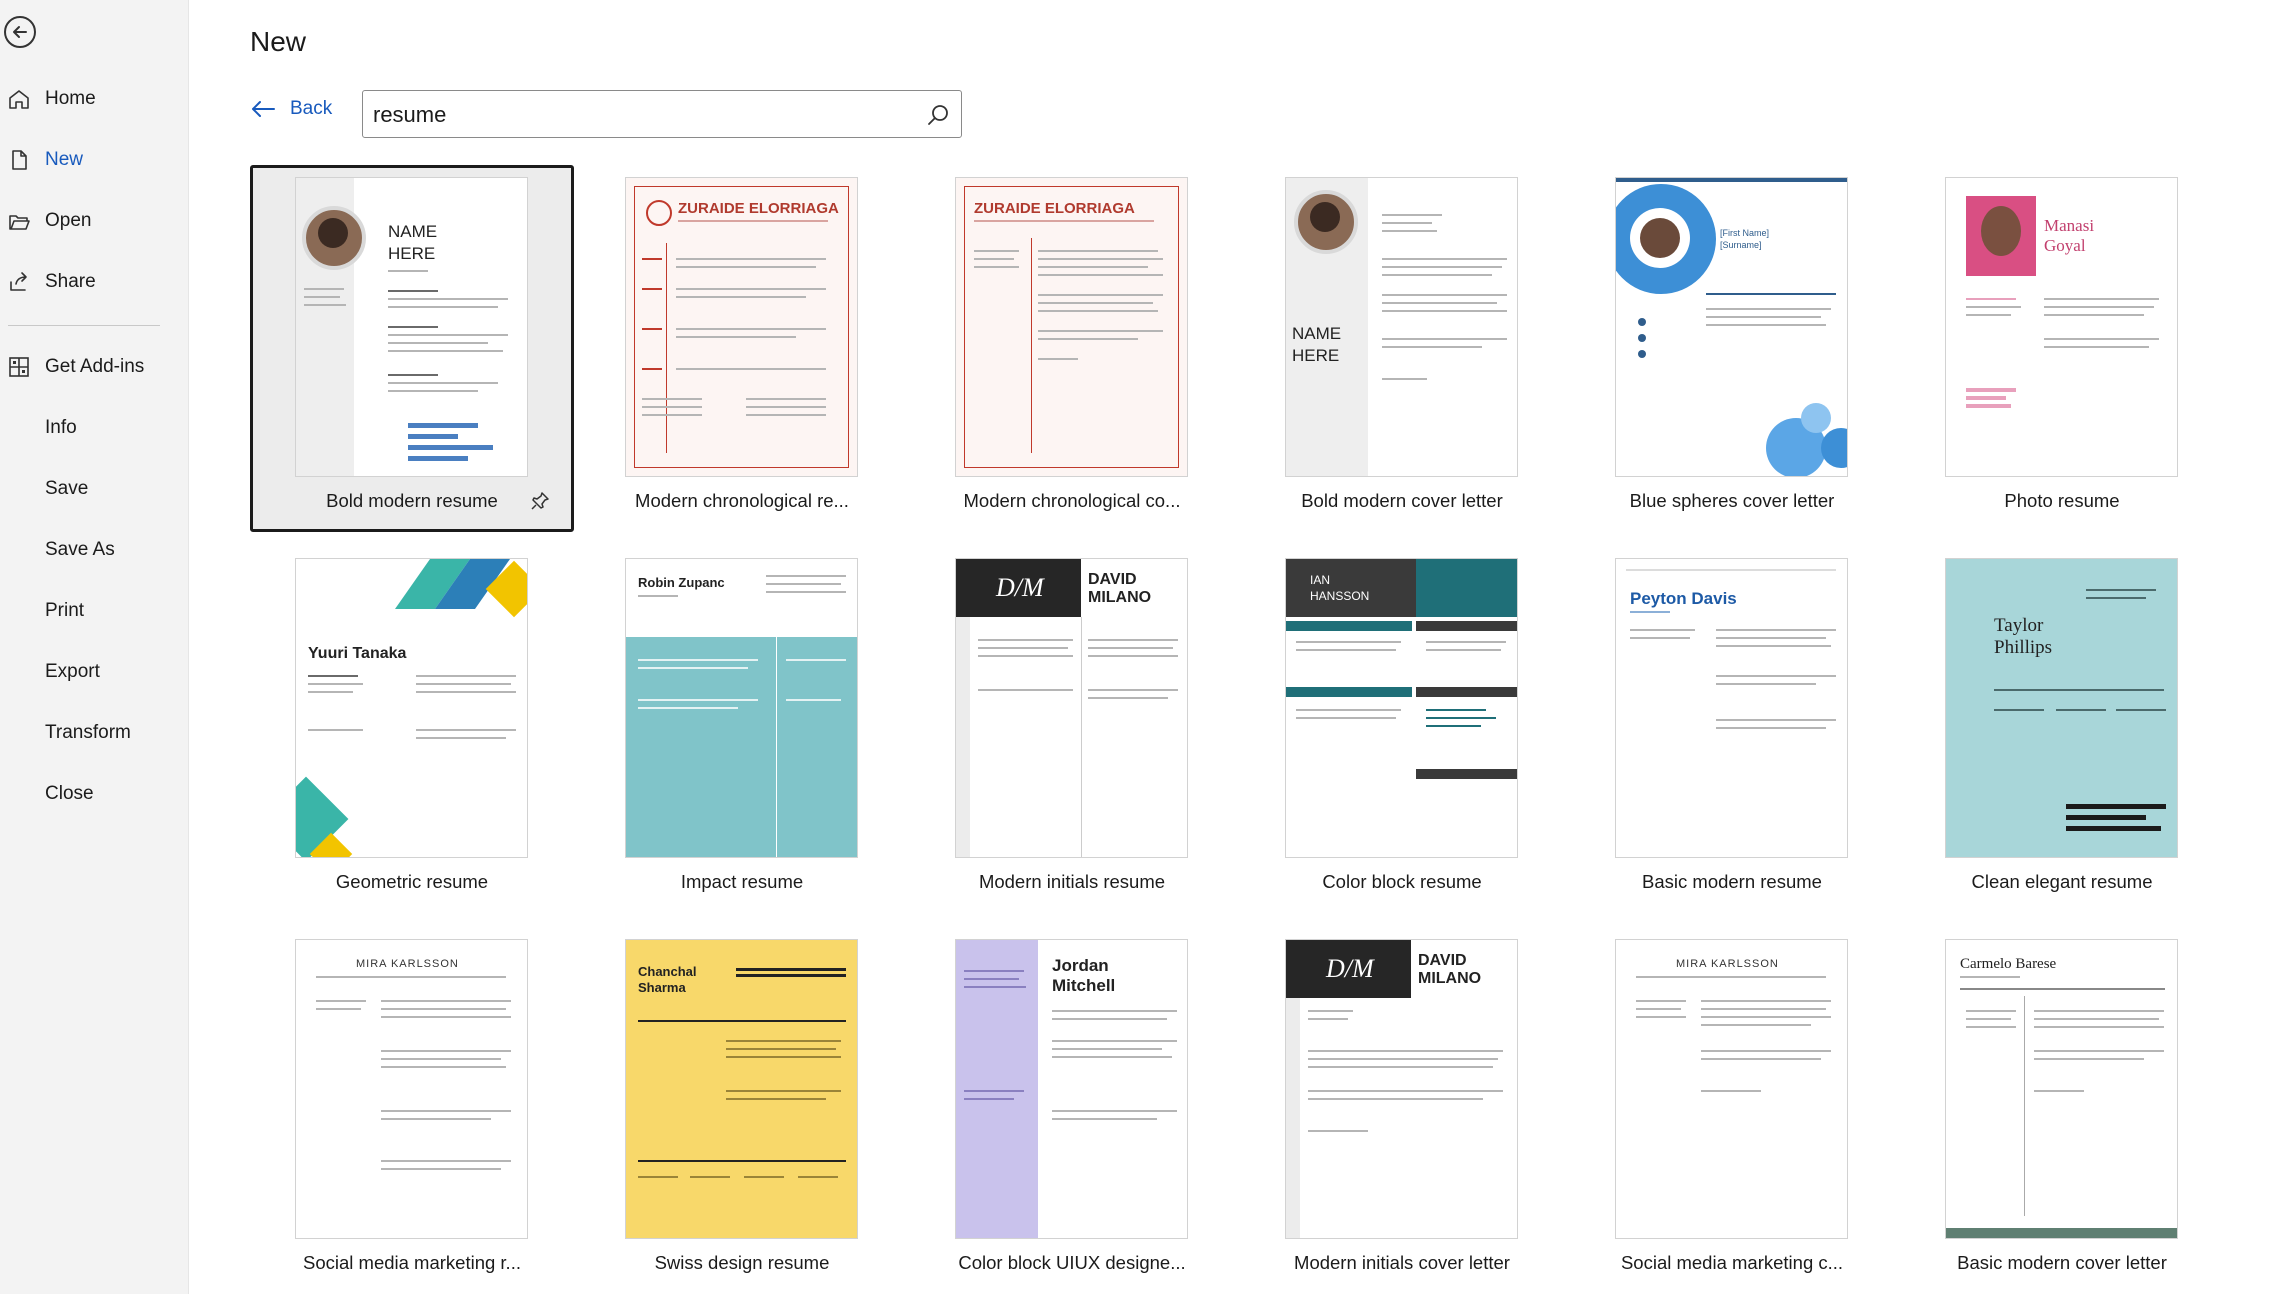 This screenshot has width=2289, height=1294. I want to click on template-thumbnail: MIRA KARLSSON, so click(411, 1089).